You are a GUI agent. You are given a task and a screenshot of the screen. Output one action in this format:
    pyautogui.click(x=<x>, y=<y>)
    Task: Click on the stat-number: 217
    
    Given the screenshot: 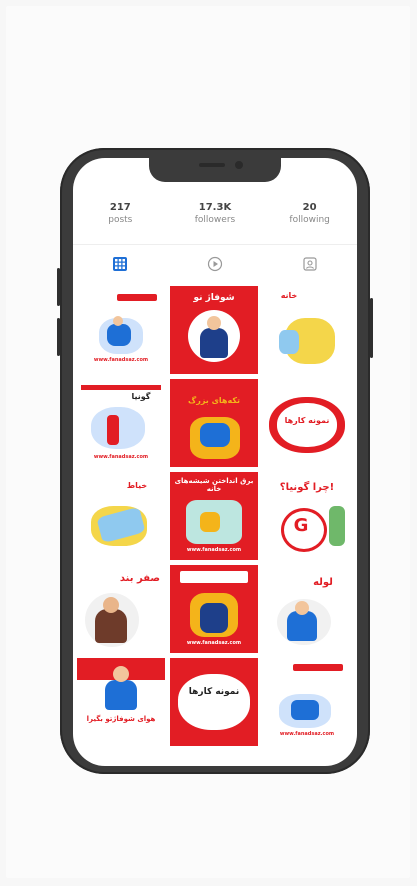 What is the action you would take?
    pyautogui.click(x=120, y=207)
    